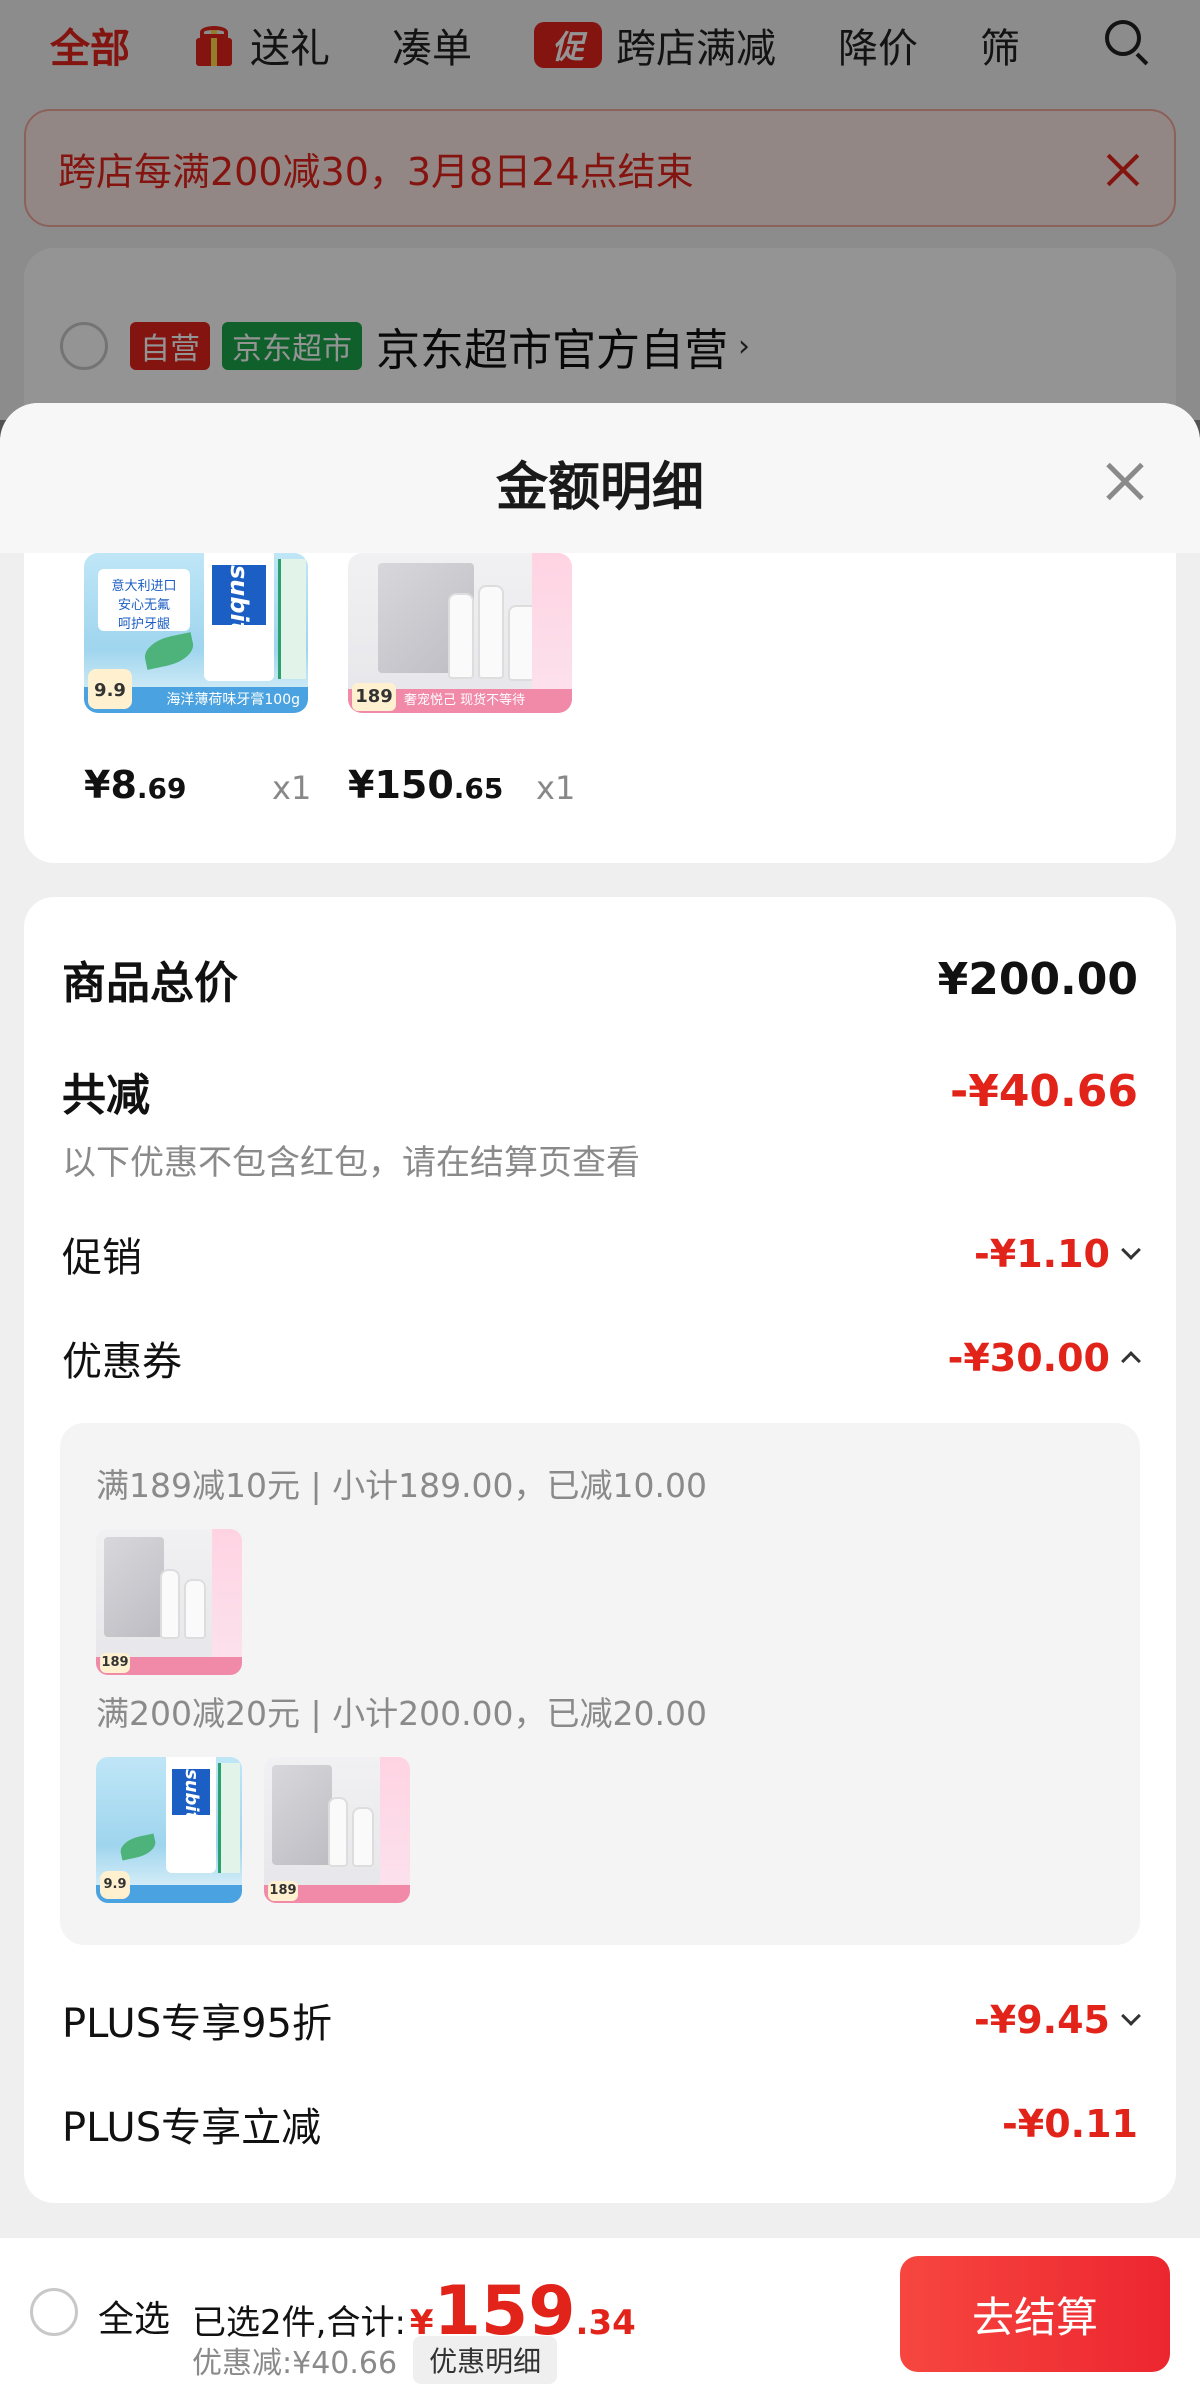  What do you see at coordinates (601, 1358) in the screenshot?
I see `coupon-row: 优惠券 -¥30.00` at bounding box center [601, 1358].